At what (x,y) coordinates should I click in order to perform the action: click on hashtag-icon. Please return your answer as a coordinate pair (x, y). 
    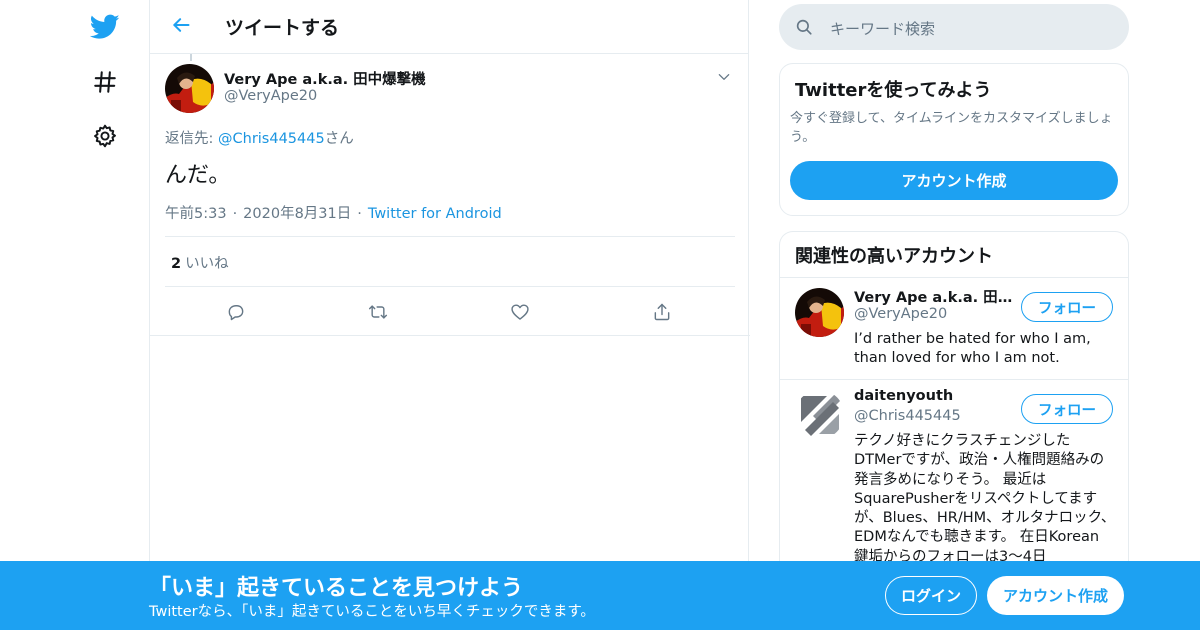
    Looking at the image, I should click on (105, 82).